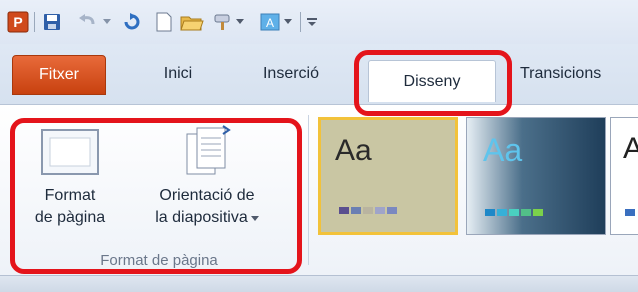 This screenshot has width=638, height=292. Describe the element at coordinates (319, 283) in the screenshot. I see `ribbon-bottom-edge` at that location.